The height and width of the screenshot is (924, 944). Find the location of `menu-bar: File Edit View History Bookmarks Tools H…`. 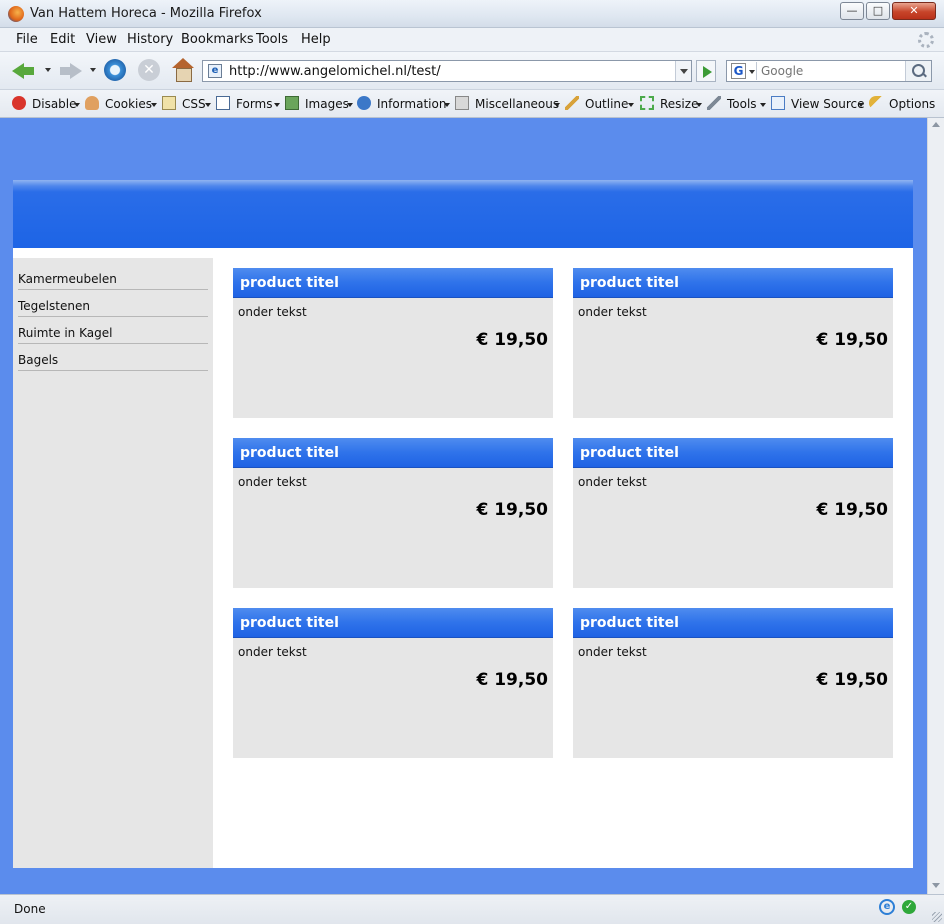

menu-bar: File Edit View History Bookmarks Tools H… is located at coordinates (472, 40).